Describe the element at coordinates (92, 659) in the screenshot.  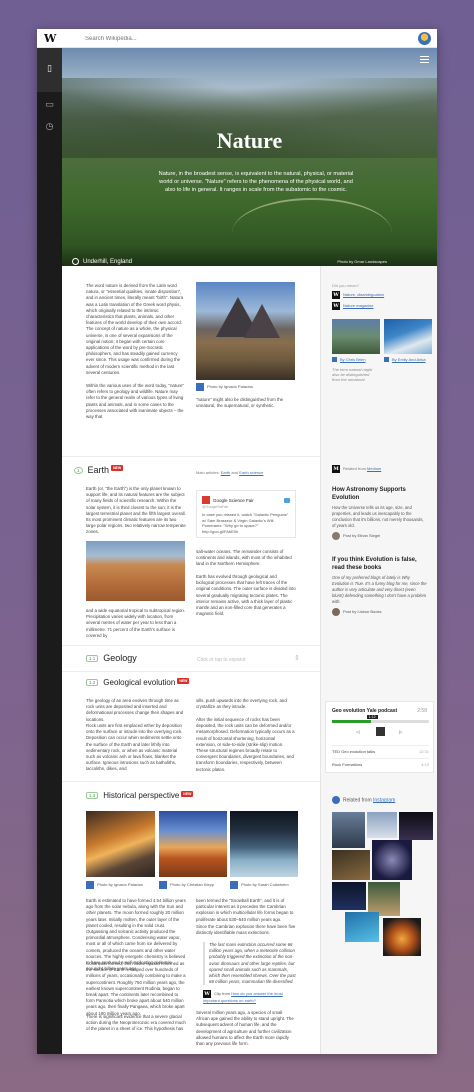
I see `section-number: 1.1` at that location.